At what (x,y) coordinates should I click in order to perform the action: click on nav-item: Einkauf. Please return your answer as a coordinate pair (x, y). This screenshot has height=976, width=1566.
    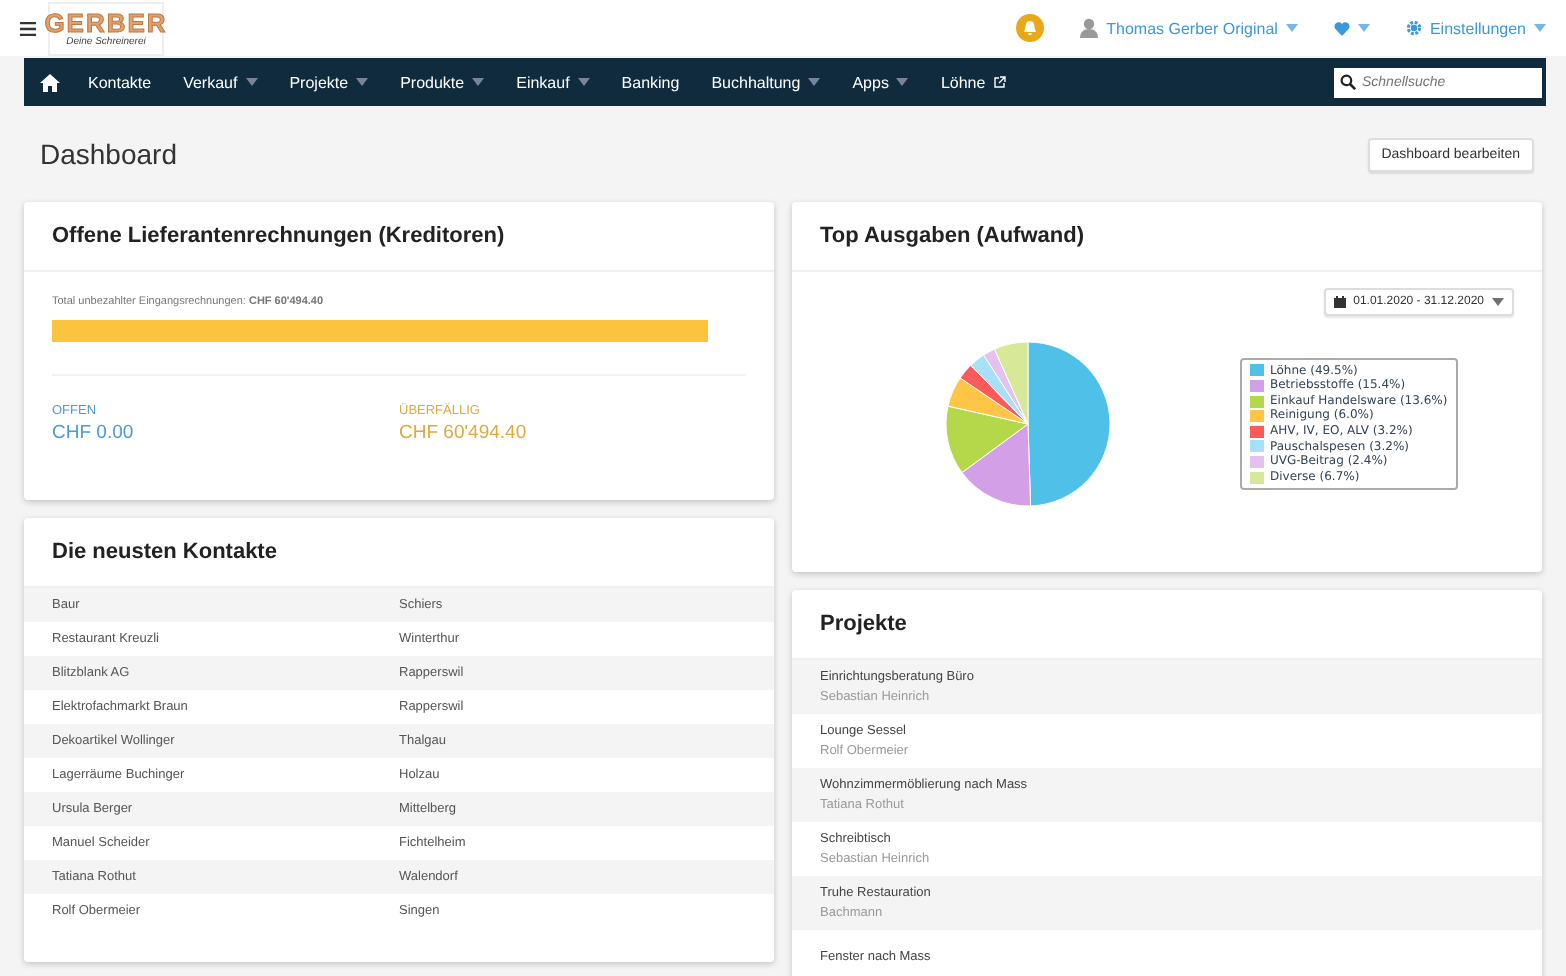
    Looking at the image, I should click on (553, 82).